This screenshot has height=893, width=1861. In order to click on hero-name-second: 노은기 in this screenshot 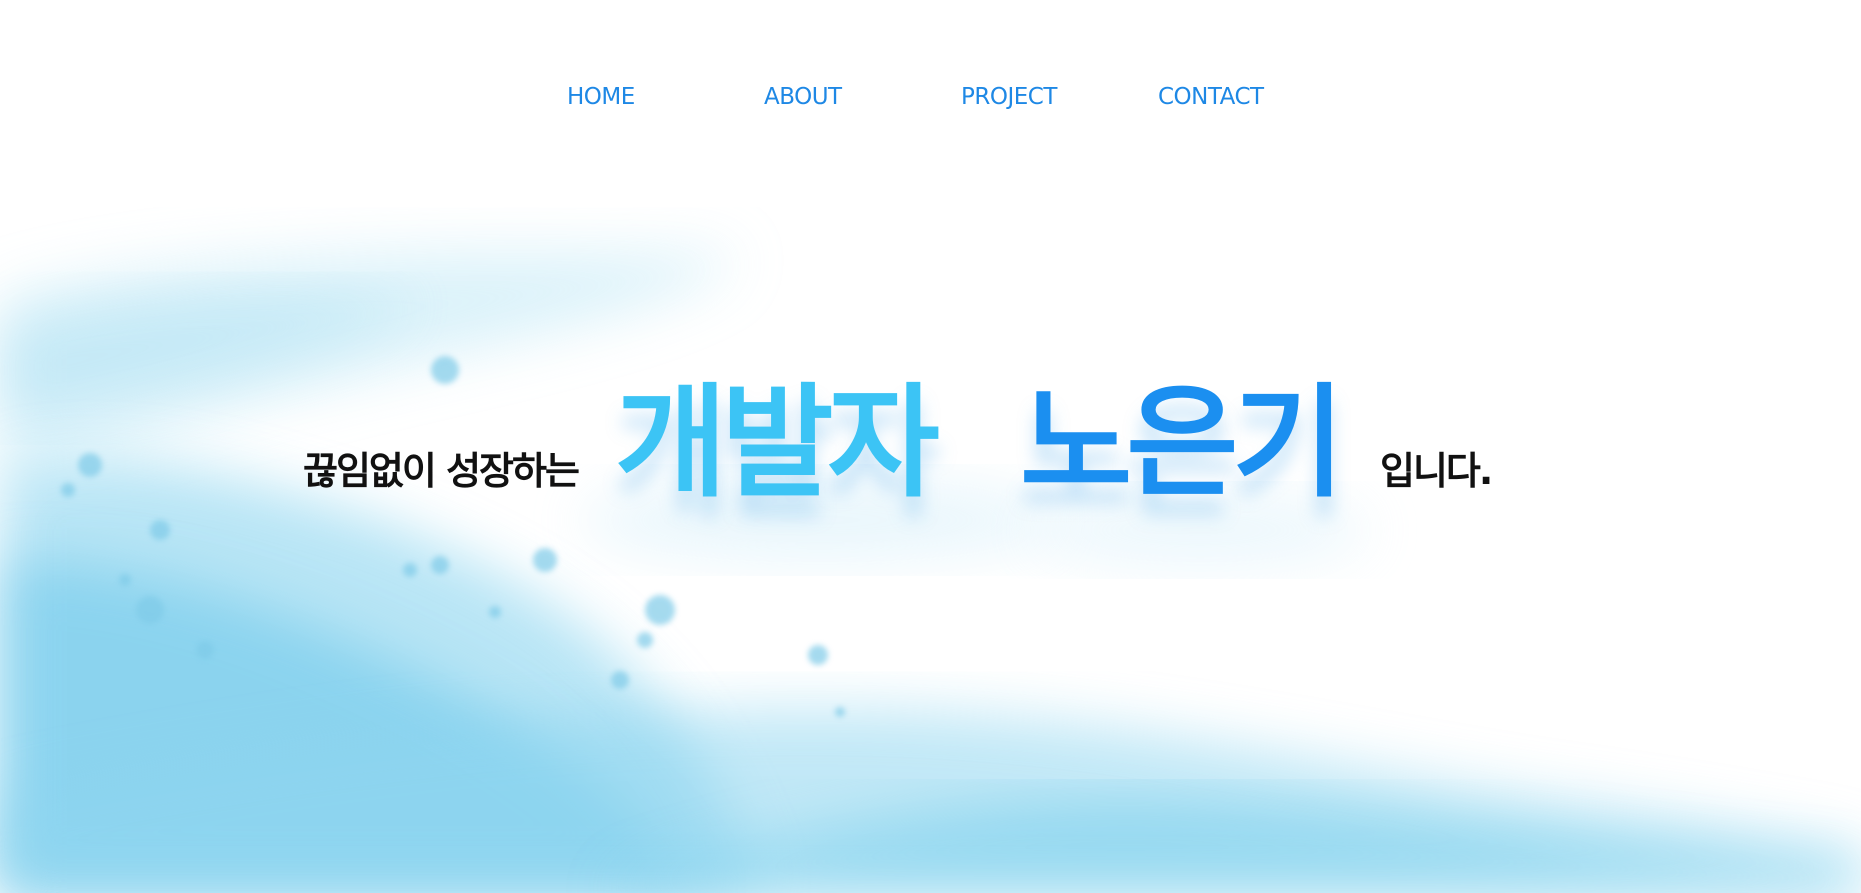, I will do `click(1182, 443)`.